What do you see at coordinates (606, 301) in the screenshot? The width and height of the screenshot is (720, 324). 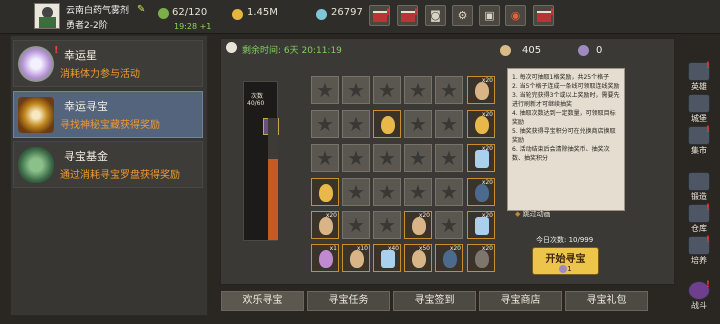 I see `tab-treasure-gift: 寻宝礼包` at bounding box center [606, 301].